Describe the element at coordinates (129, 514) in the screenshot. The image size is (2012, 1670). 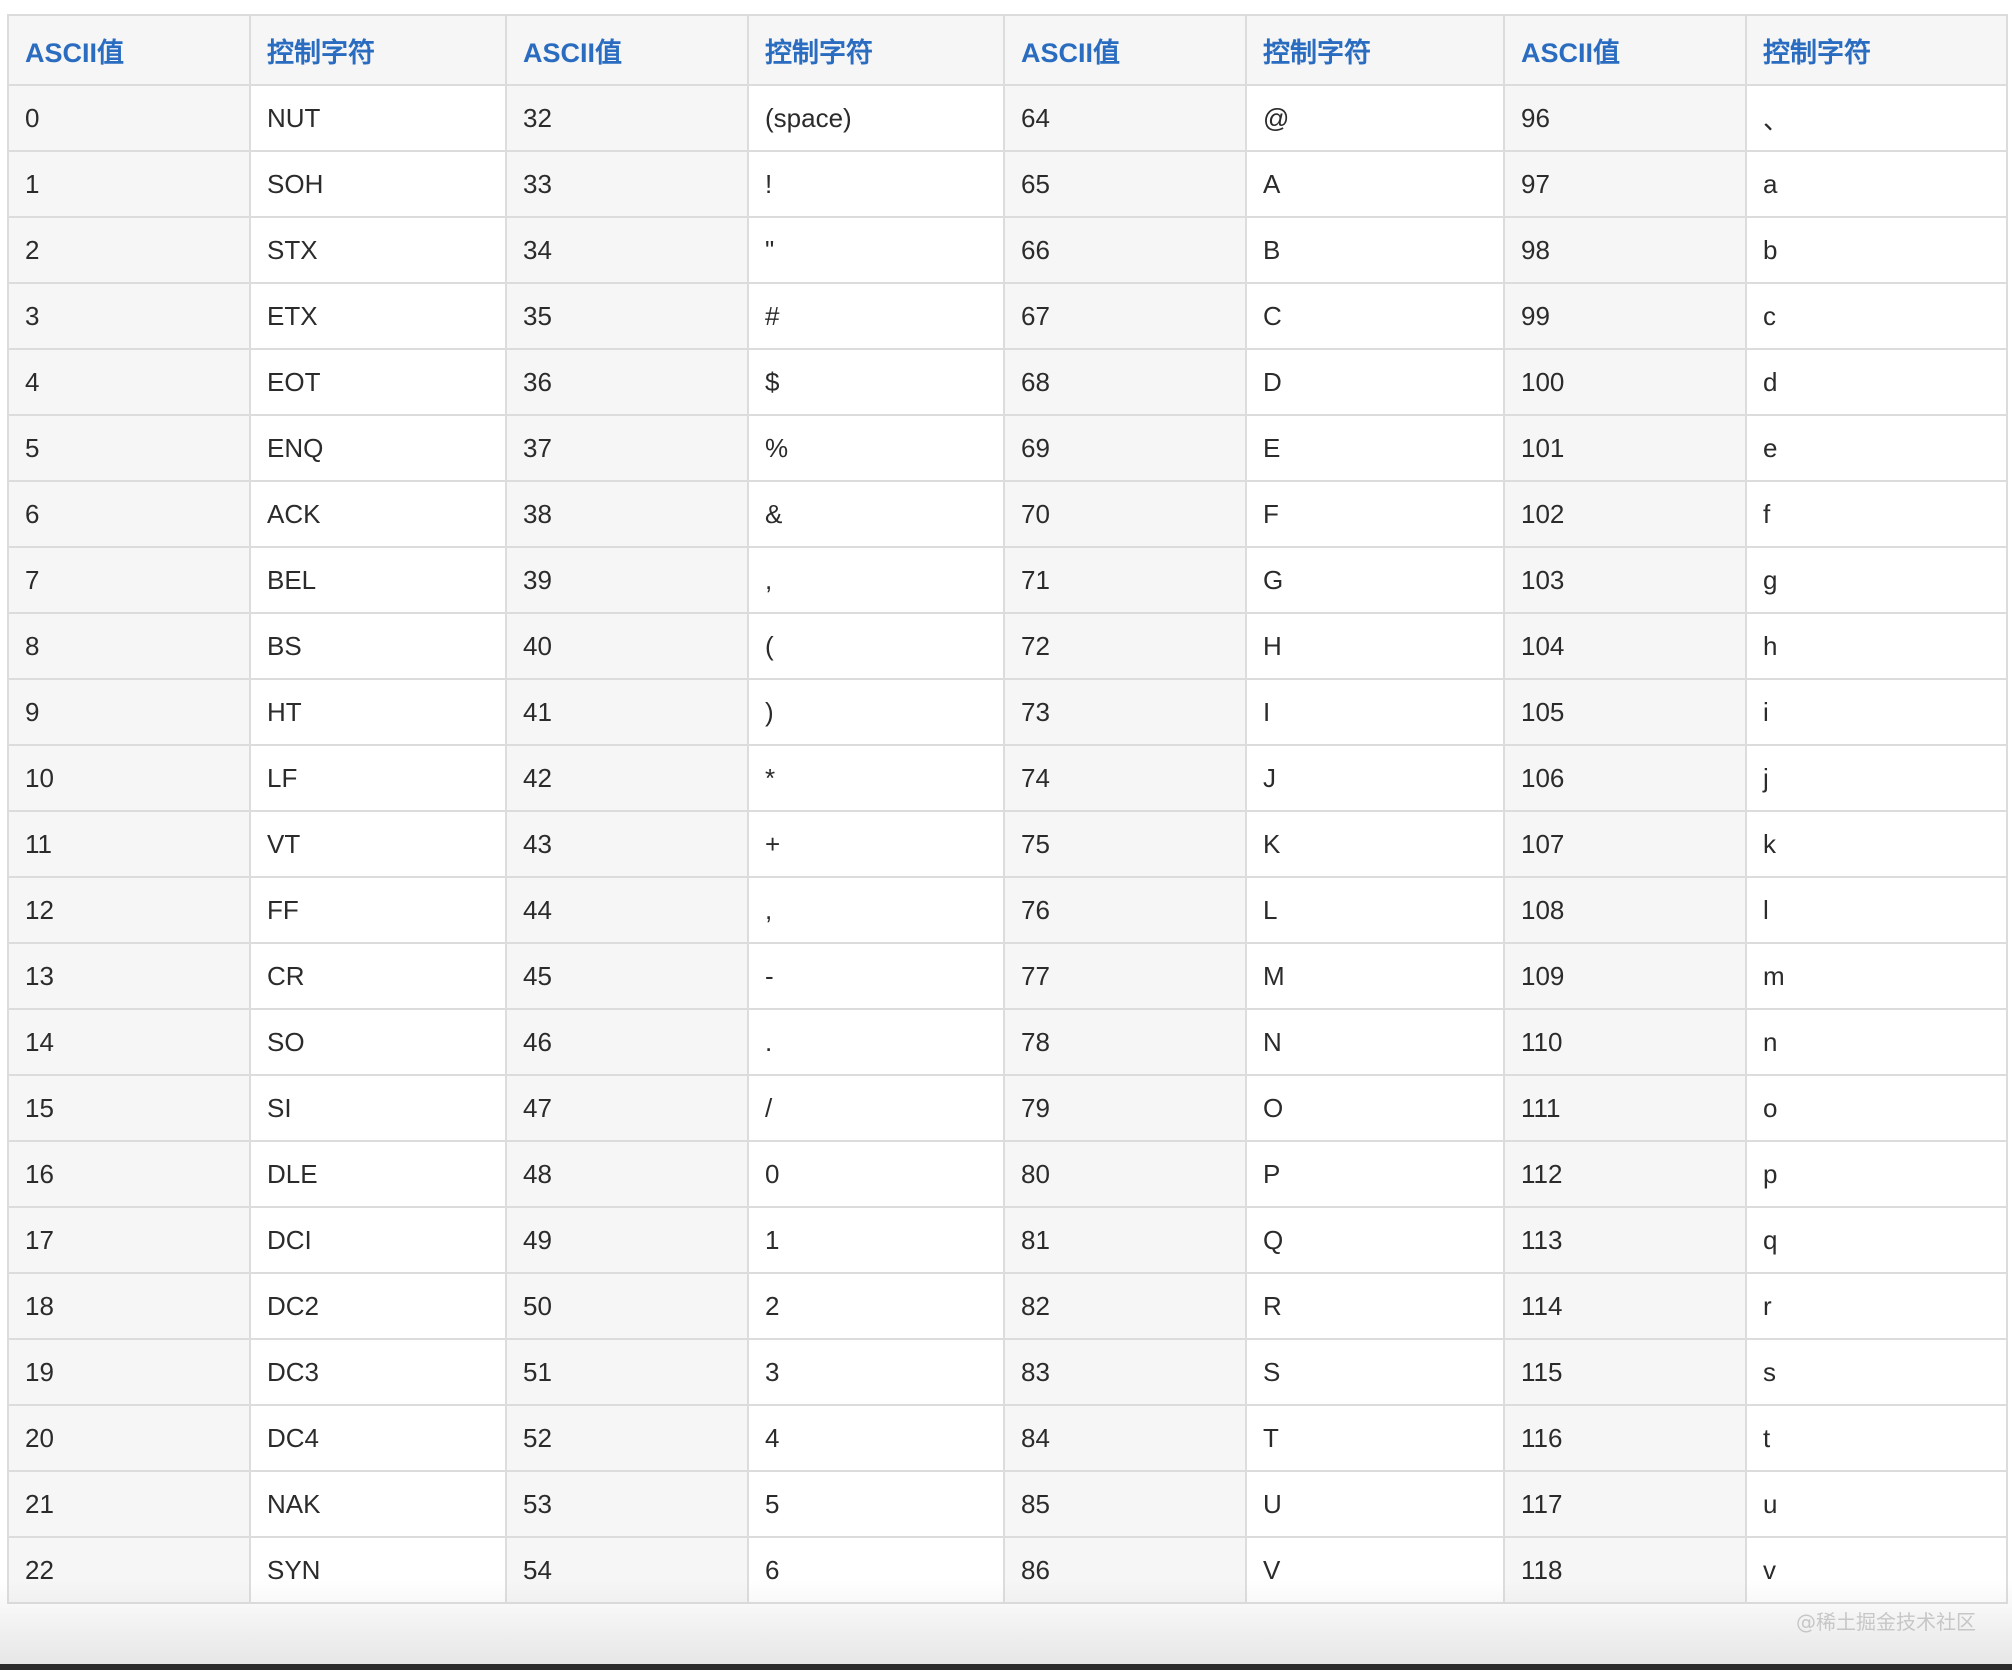
I see `ascii-value-cell: 6` at that location.